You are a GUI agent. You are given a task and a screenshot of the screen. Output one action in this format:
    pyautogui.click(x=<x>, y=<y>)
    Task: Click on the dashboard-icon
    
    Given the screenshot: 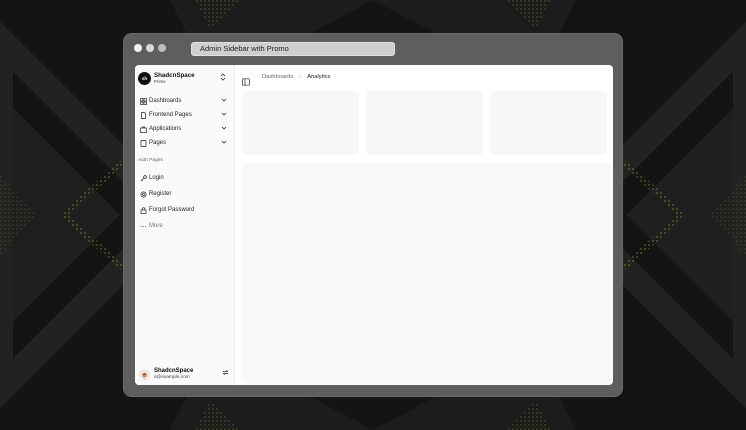 What is the action you would take?
    pyautogui.click(x=143, y=101)
    